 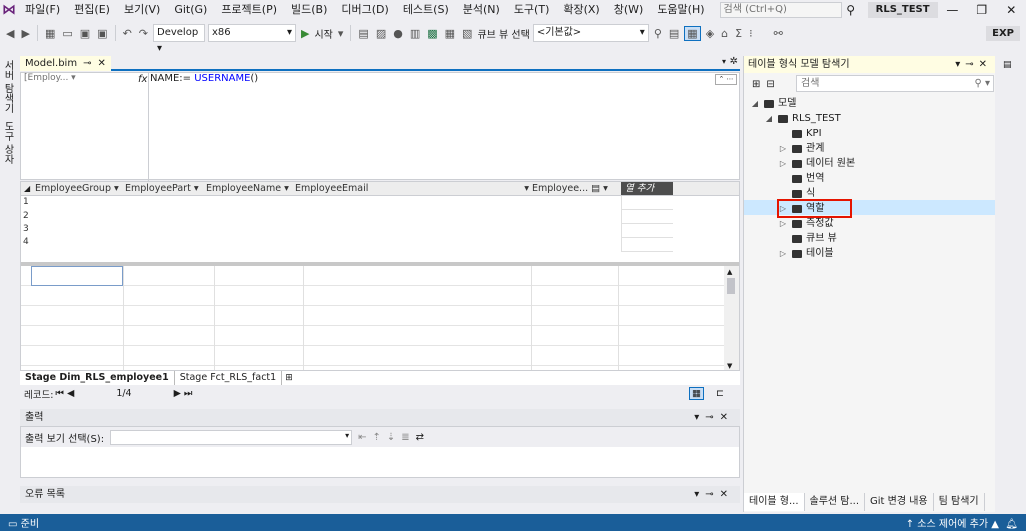 What do you see at coordinates (724, 33) in the screenshot?
I see `filter-icon: ⌂` at bounding box center [724, 33].